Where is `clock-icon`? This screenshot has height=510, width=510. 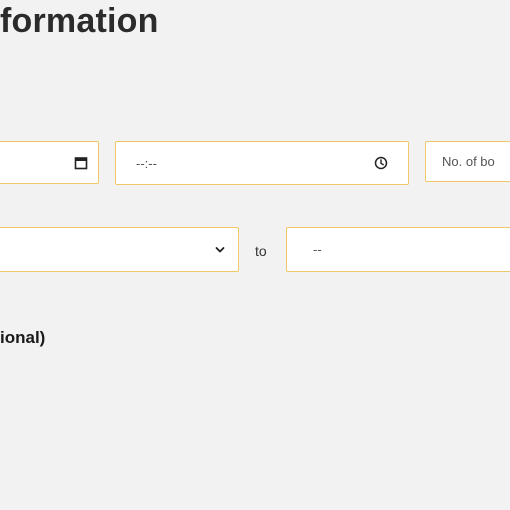
clock-icon is located at coordinates (381, 163).